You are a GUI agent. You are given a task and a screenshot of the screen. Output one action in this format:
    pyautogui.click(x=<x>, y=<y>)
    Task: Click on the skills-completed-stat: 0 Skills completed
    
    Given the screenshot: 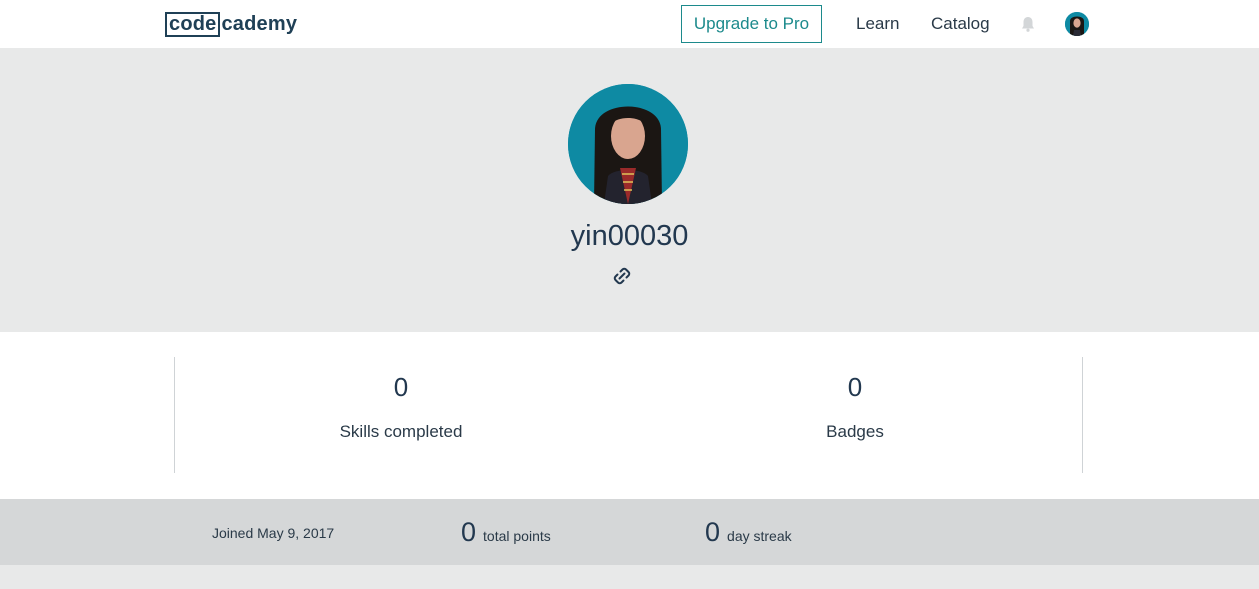 What is the action you would take?
    pyautogui.click(x=401, y=407)
    